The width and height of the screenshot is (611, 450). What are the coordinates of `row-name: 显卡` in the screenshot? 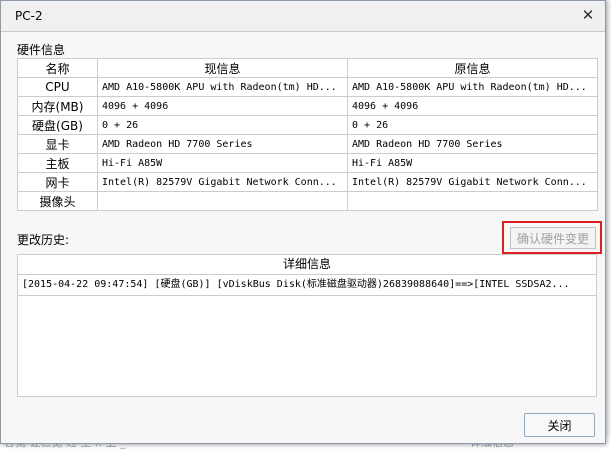 It's located at (57, 144).